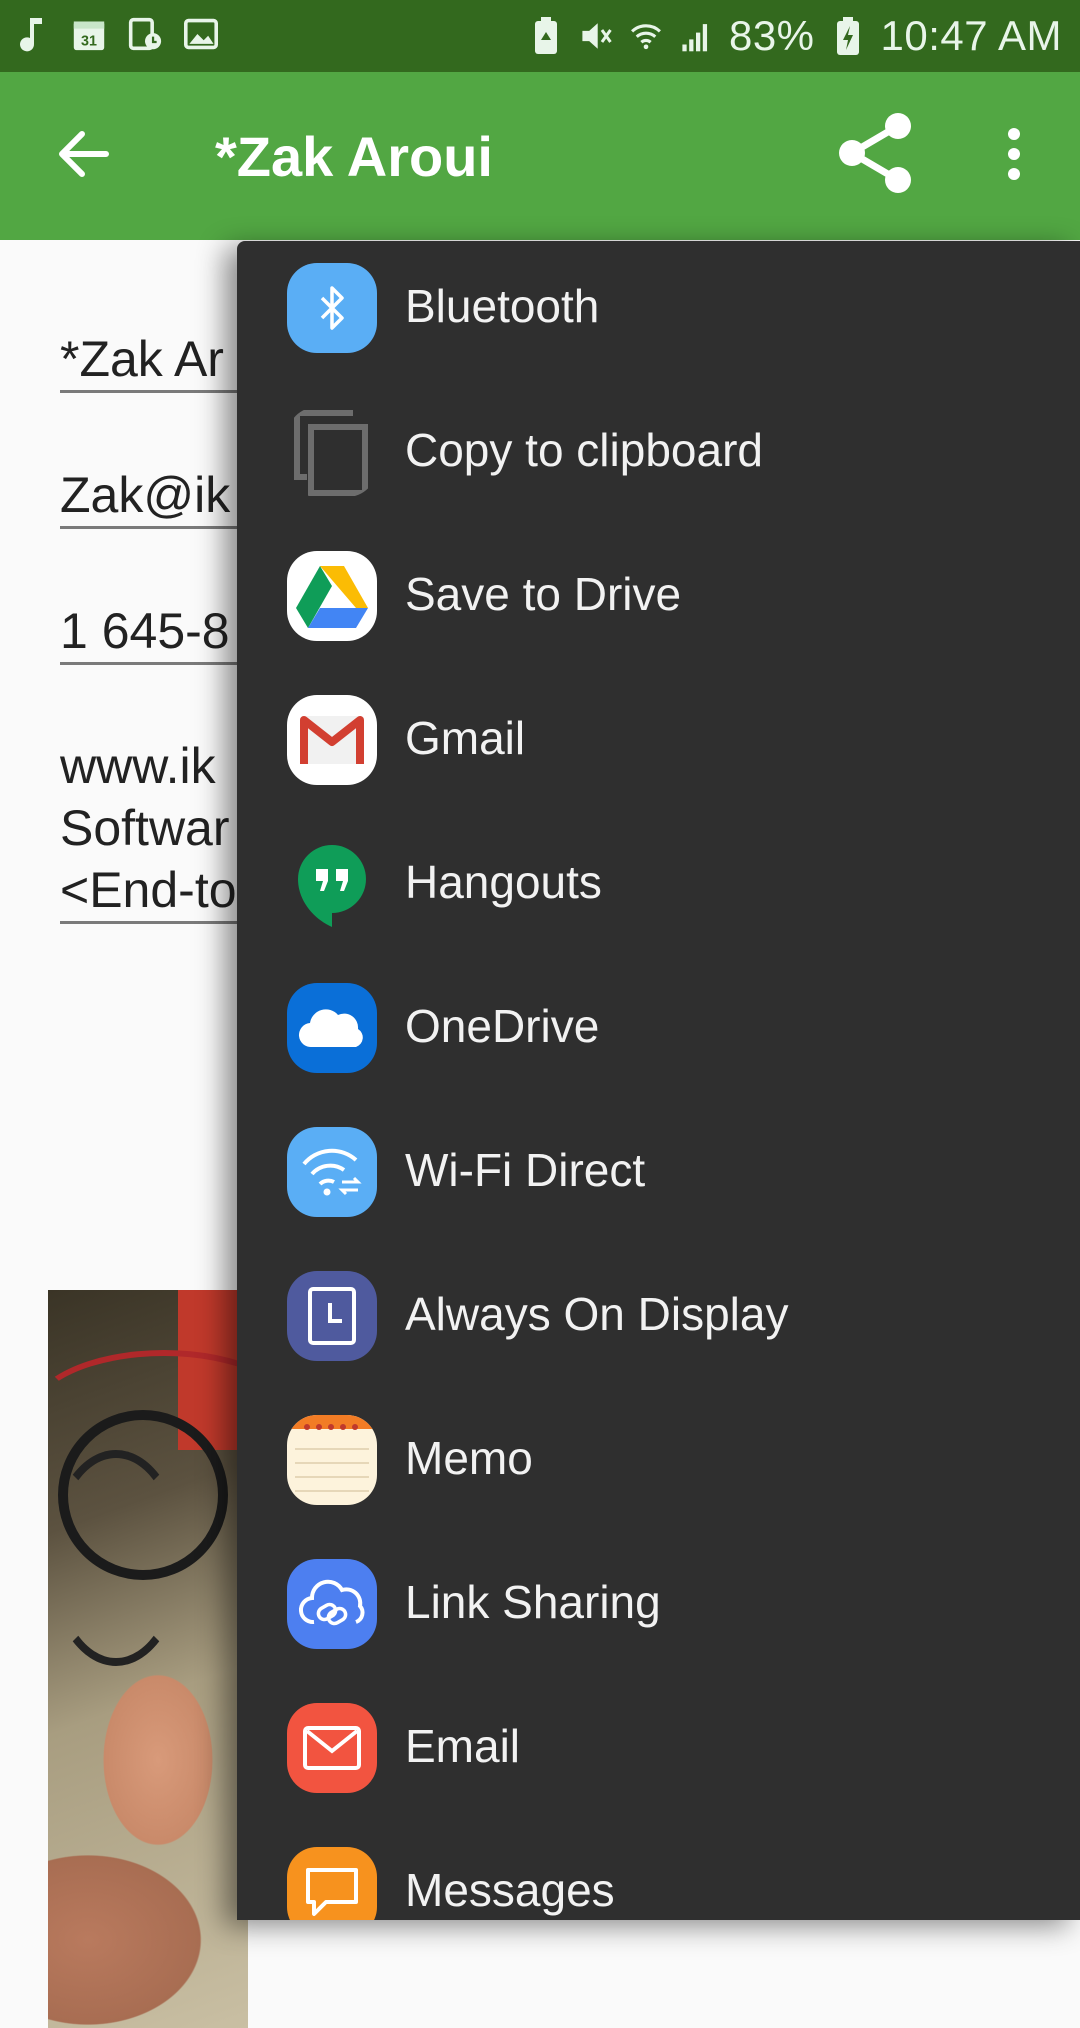  I want to click on share-item-onedrive: OneDrive, so click(658, 1033).